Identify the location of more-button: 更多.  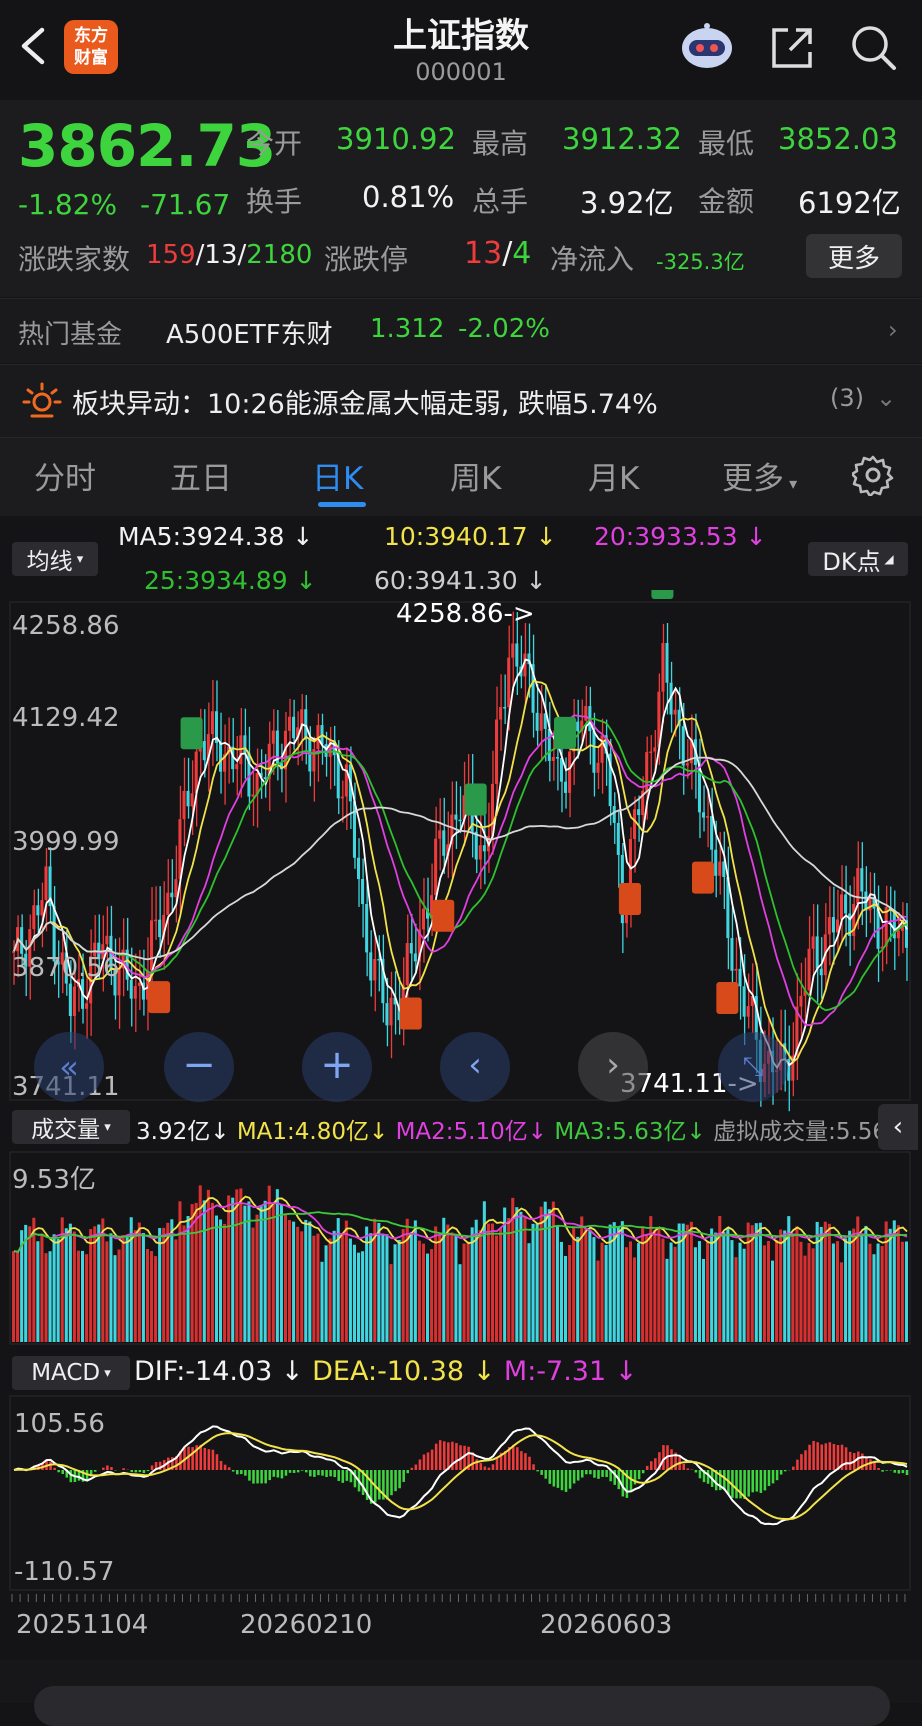
(854, 256).